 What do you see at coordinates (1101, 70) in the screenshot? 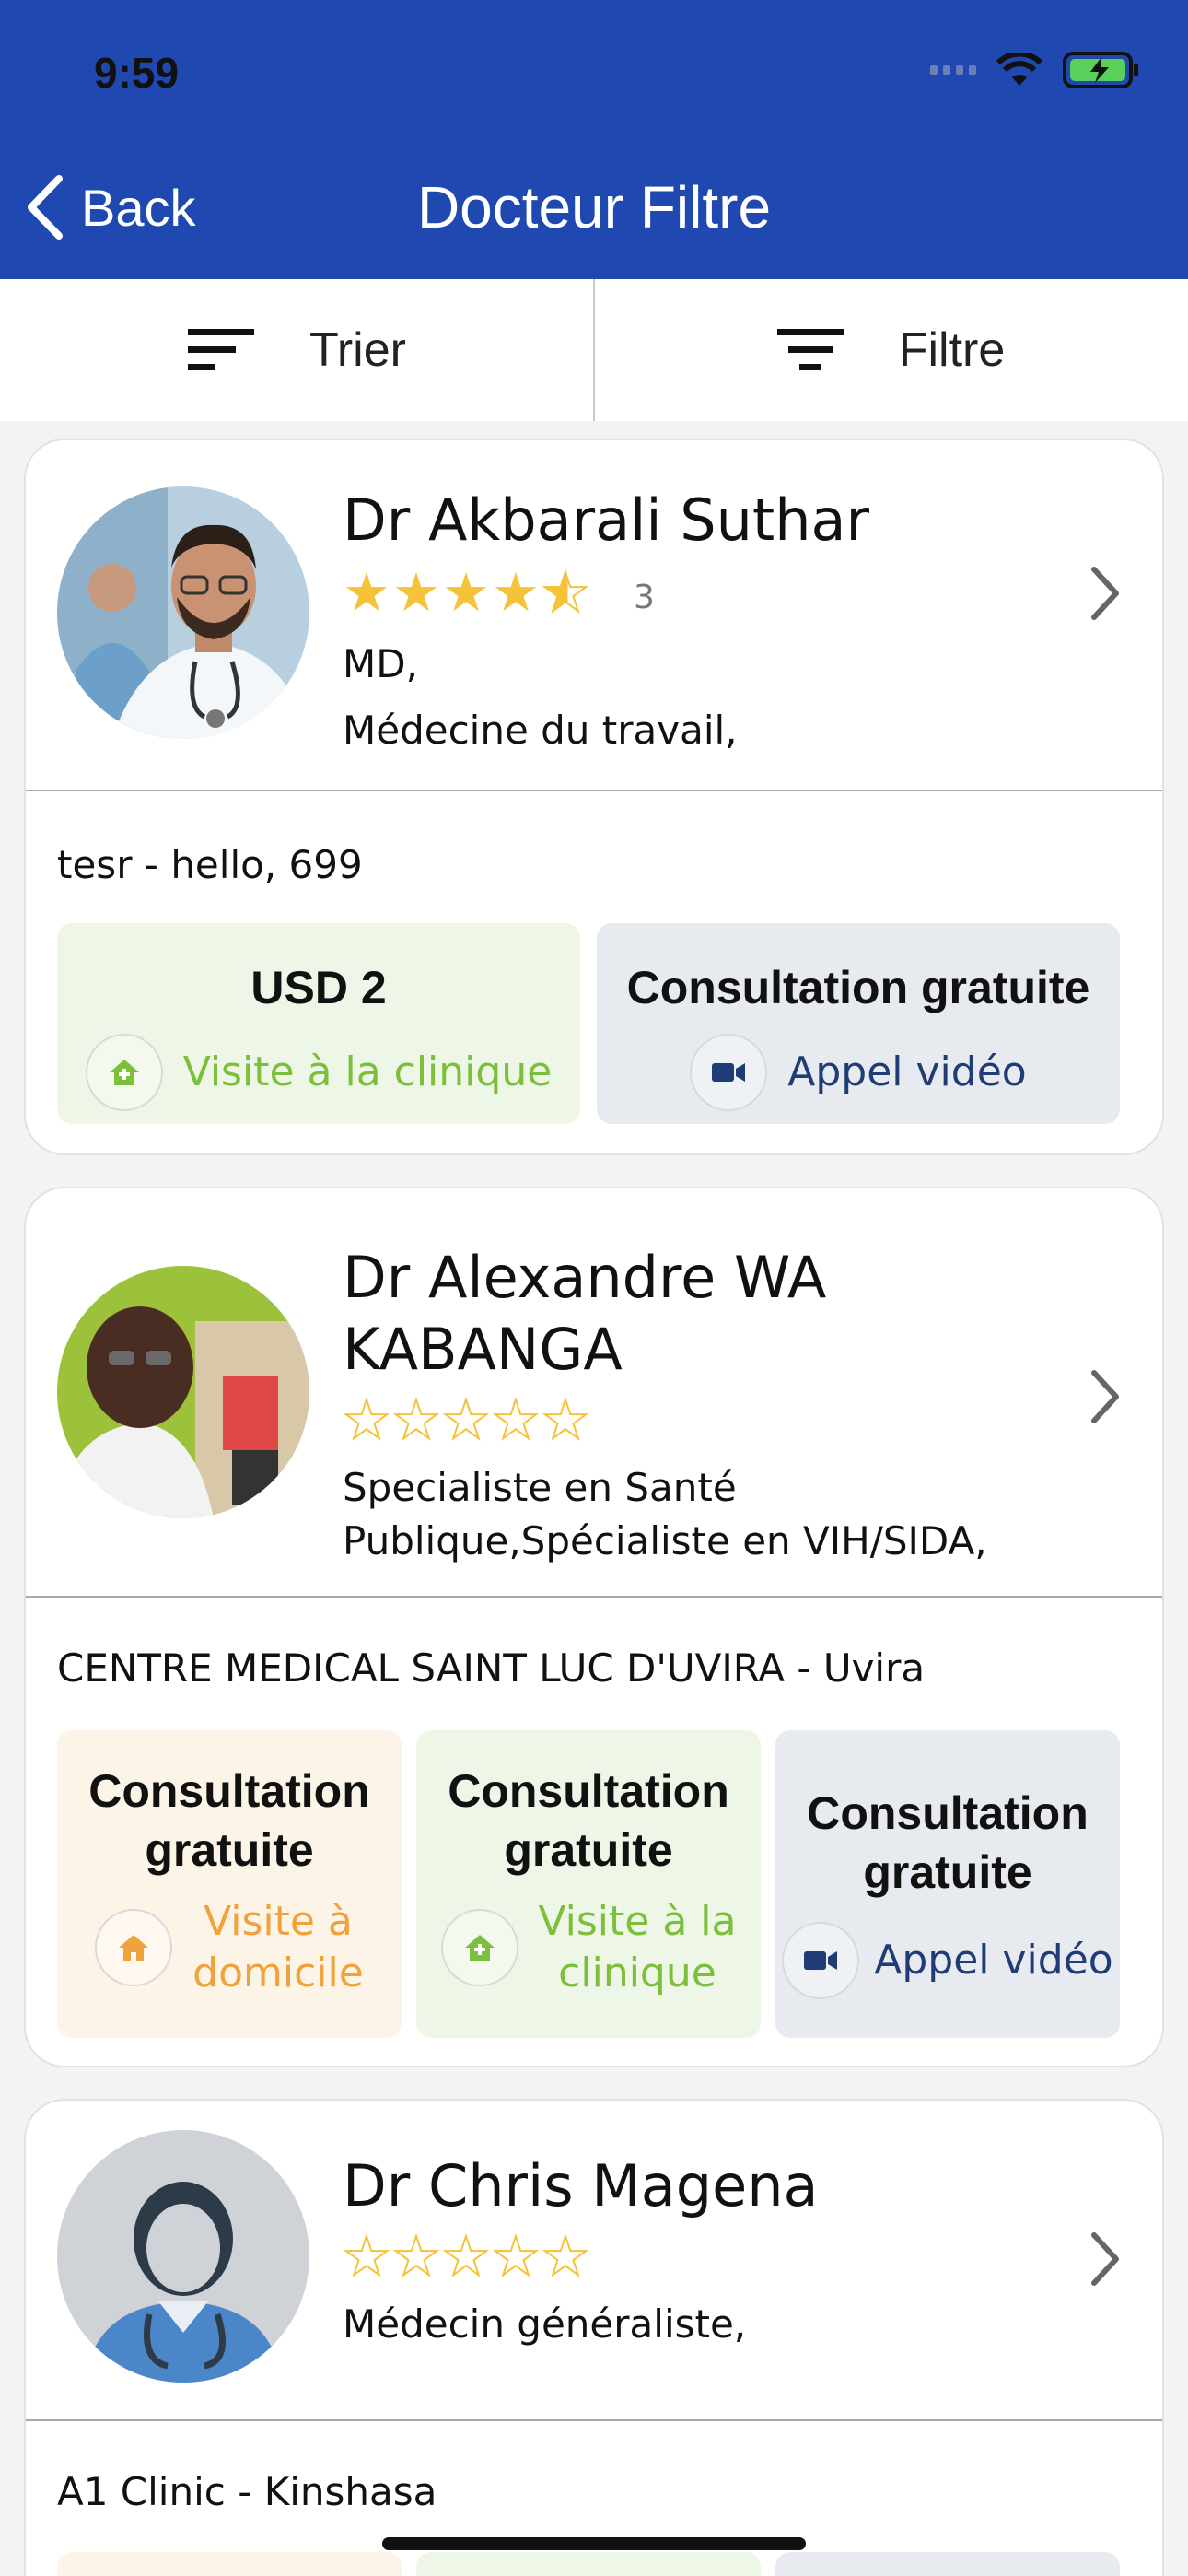
I see `battery-icon` at bounding box center [1101, 70].